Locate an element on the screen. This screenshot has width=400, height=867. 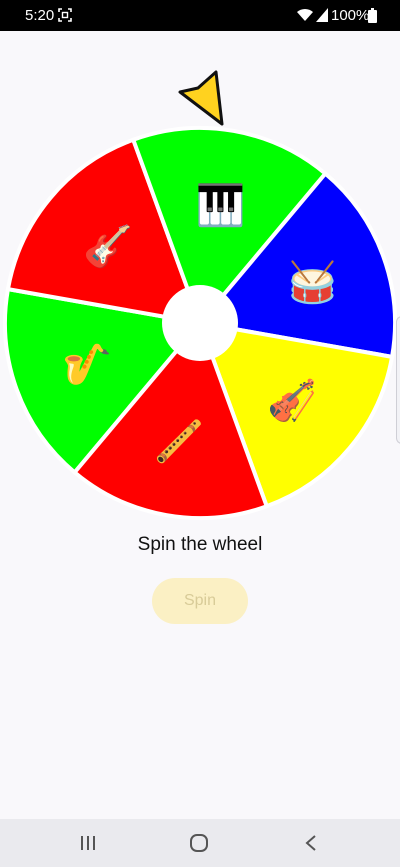
battery-percentage: 100% is located at coordinates (350, 15).